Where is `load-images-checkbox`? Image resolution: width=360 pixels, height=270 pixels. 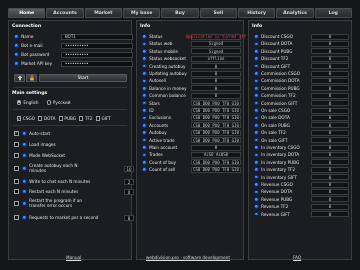
load-images-checkbox is located at coordinates (16, 144).